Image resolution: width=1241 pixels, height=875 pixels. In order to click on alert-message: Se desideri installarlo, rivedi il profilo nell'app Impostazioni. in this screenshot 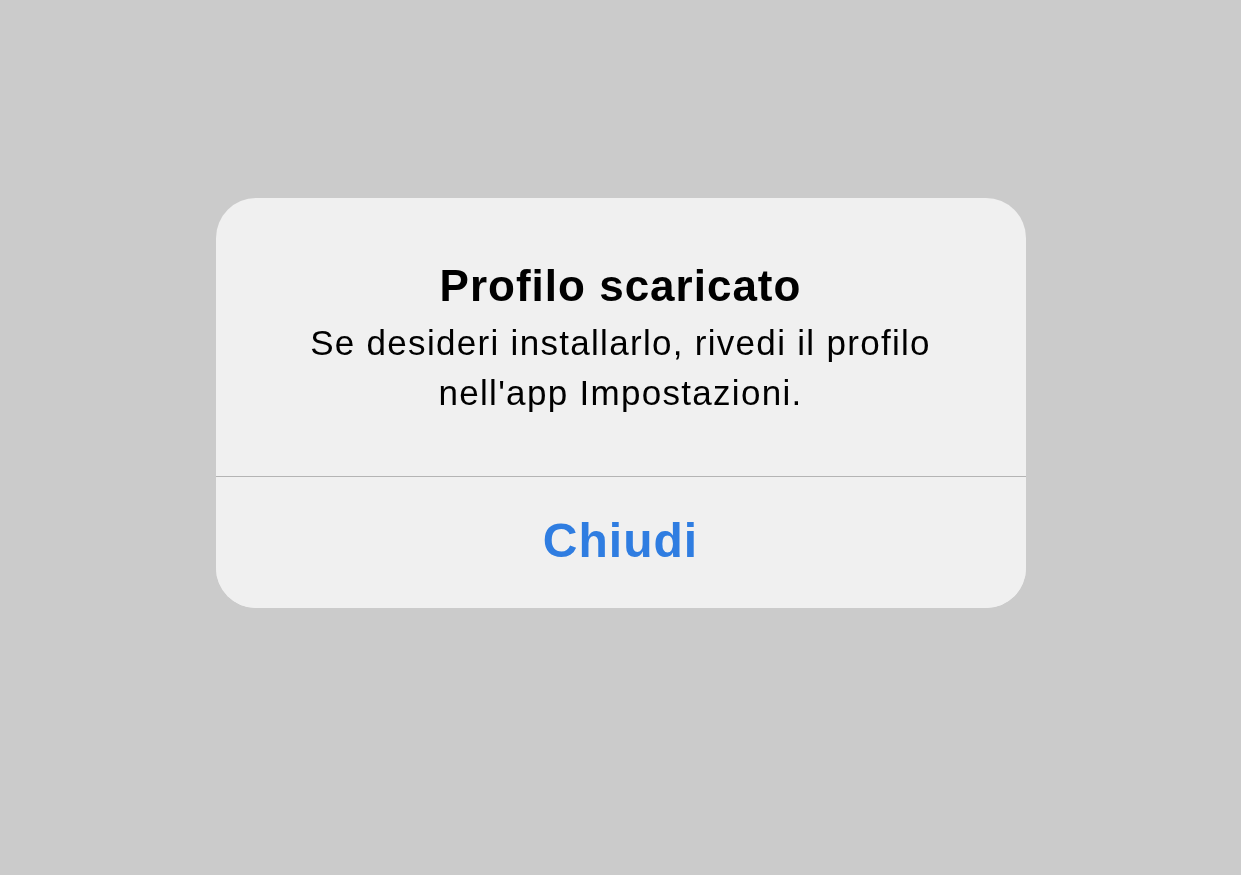, I will do `click(620, 368)`.